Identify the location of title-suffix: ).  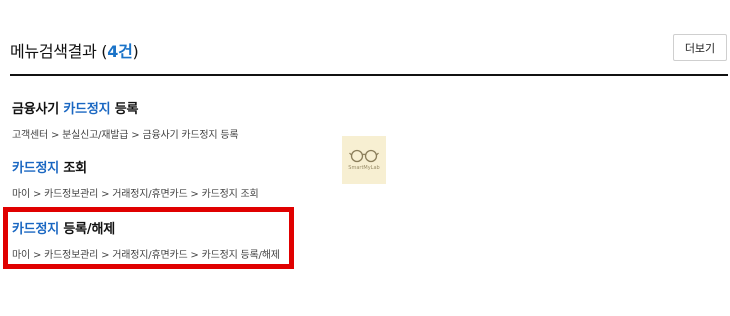
(135, 51).